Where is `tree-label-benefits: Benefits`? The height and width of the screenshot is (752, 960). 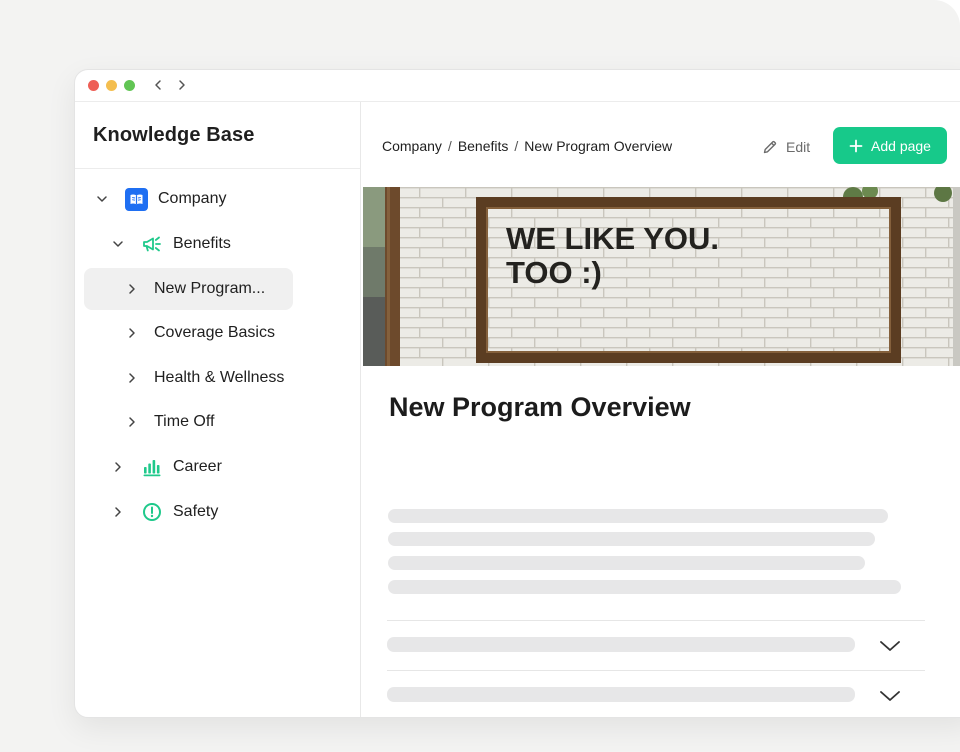
tree-label-benefits: Benefits is located at coordinates (202, 243).